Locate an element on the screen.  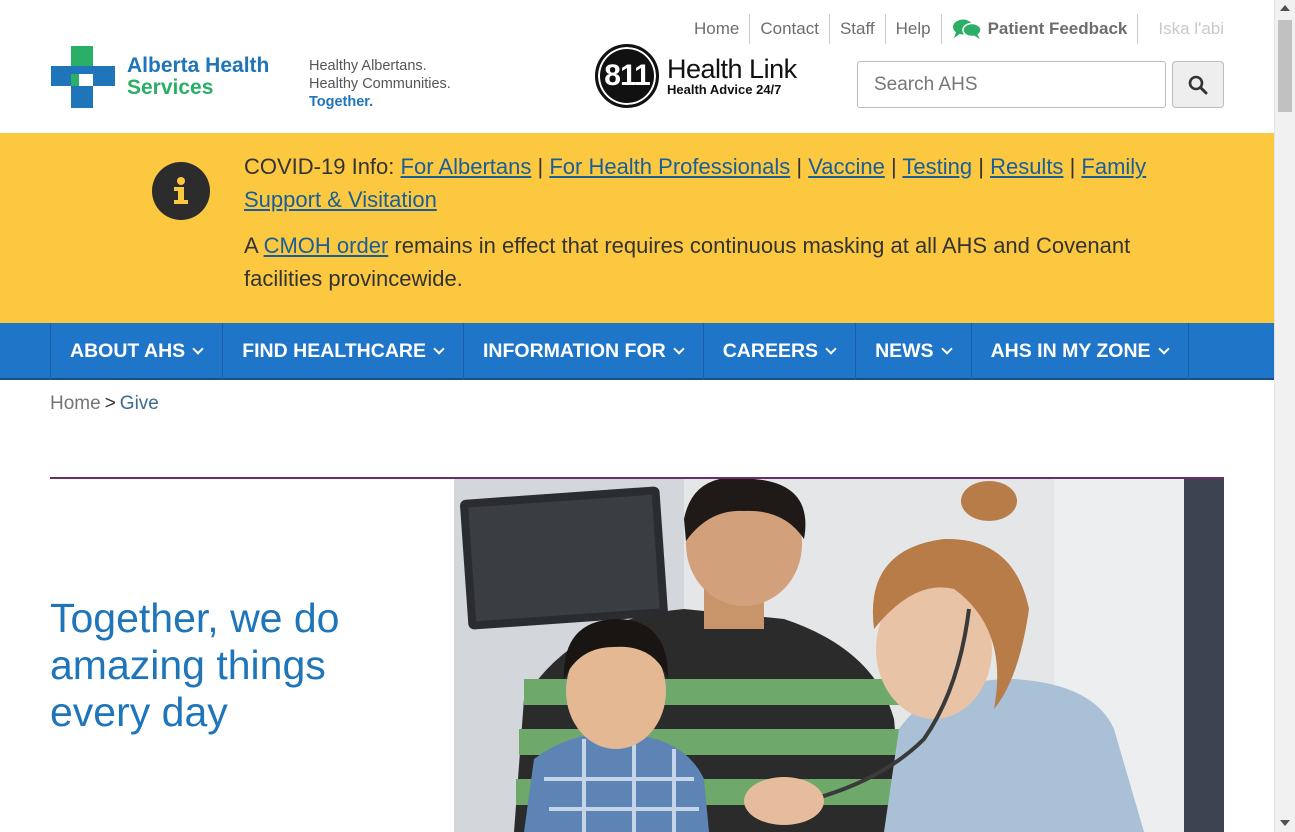
scroll-down-arrow-icon is located at coordinates (1285, 823).